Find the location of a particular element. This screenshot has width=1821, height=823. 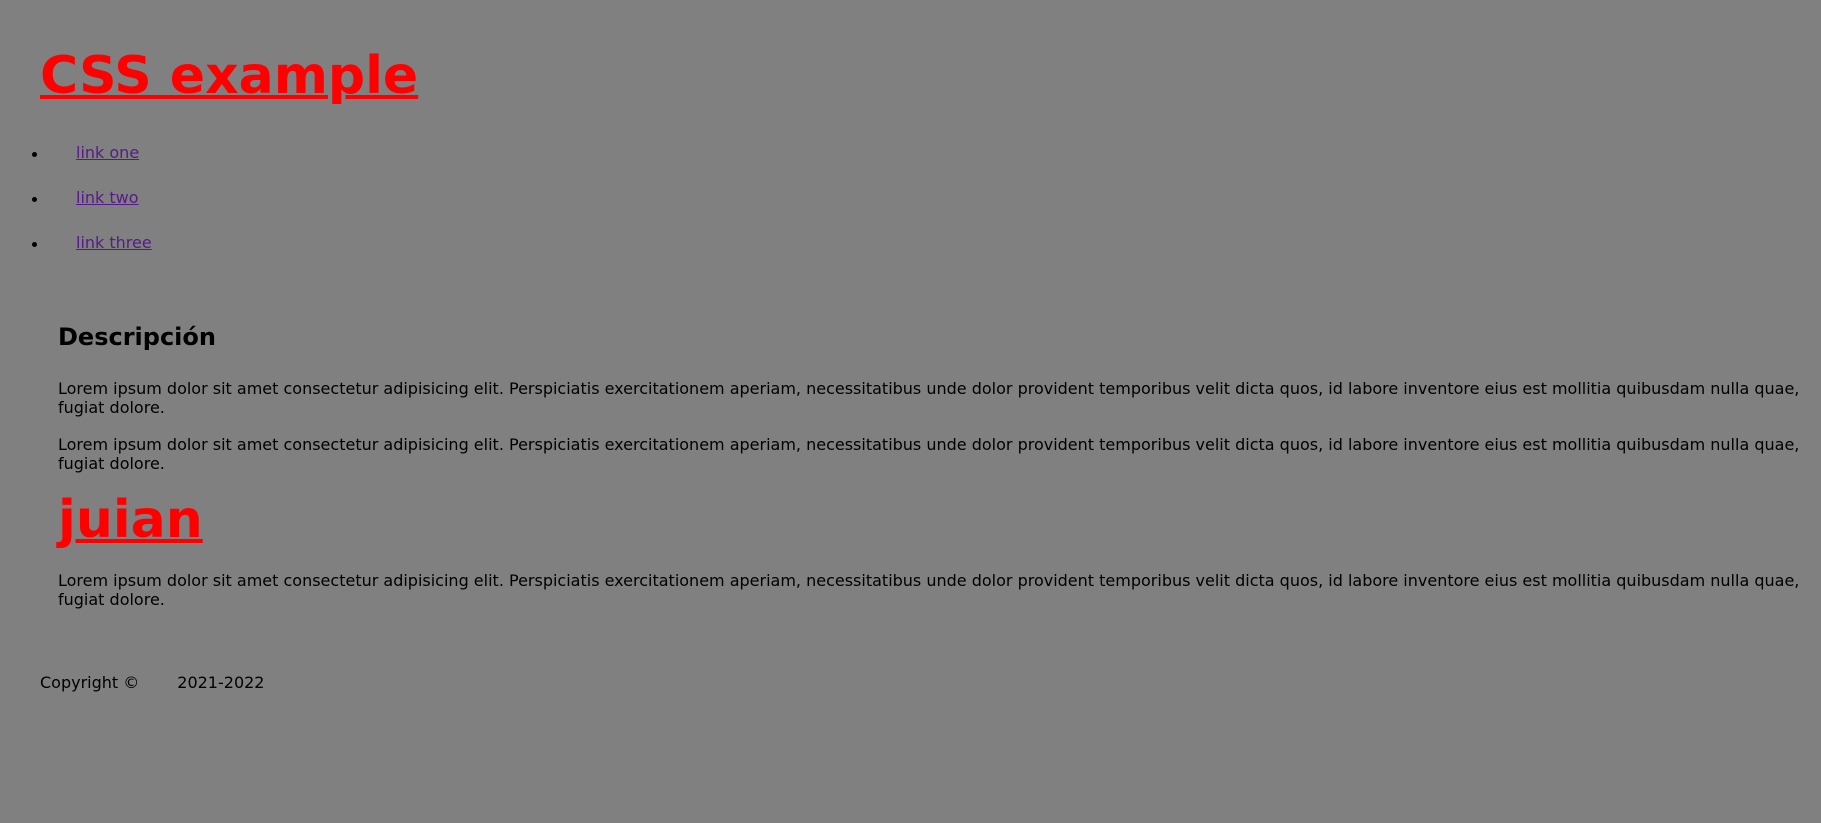

site-title-link: CSS example is located at coordinates (229, 76).